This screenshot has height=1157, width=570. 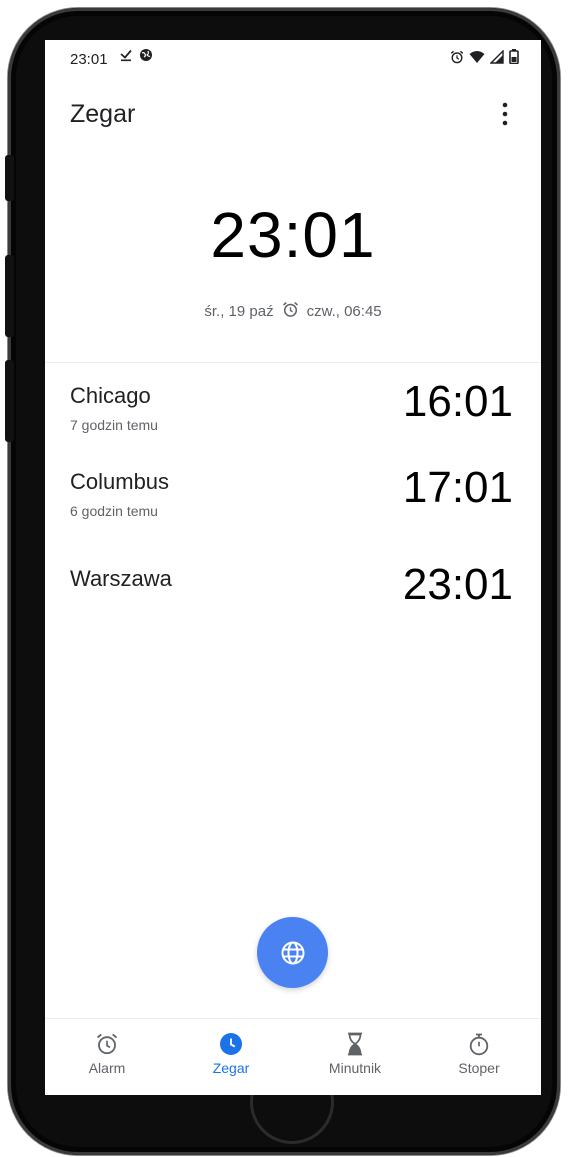 I want to click on status-right-icons, so click(x=484, y=56).